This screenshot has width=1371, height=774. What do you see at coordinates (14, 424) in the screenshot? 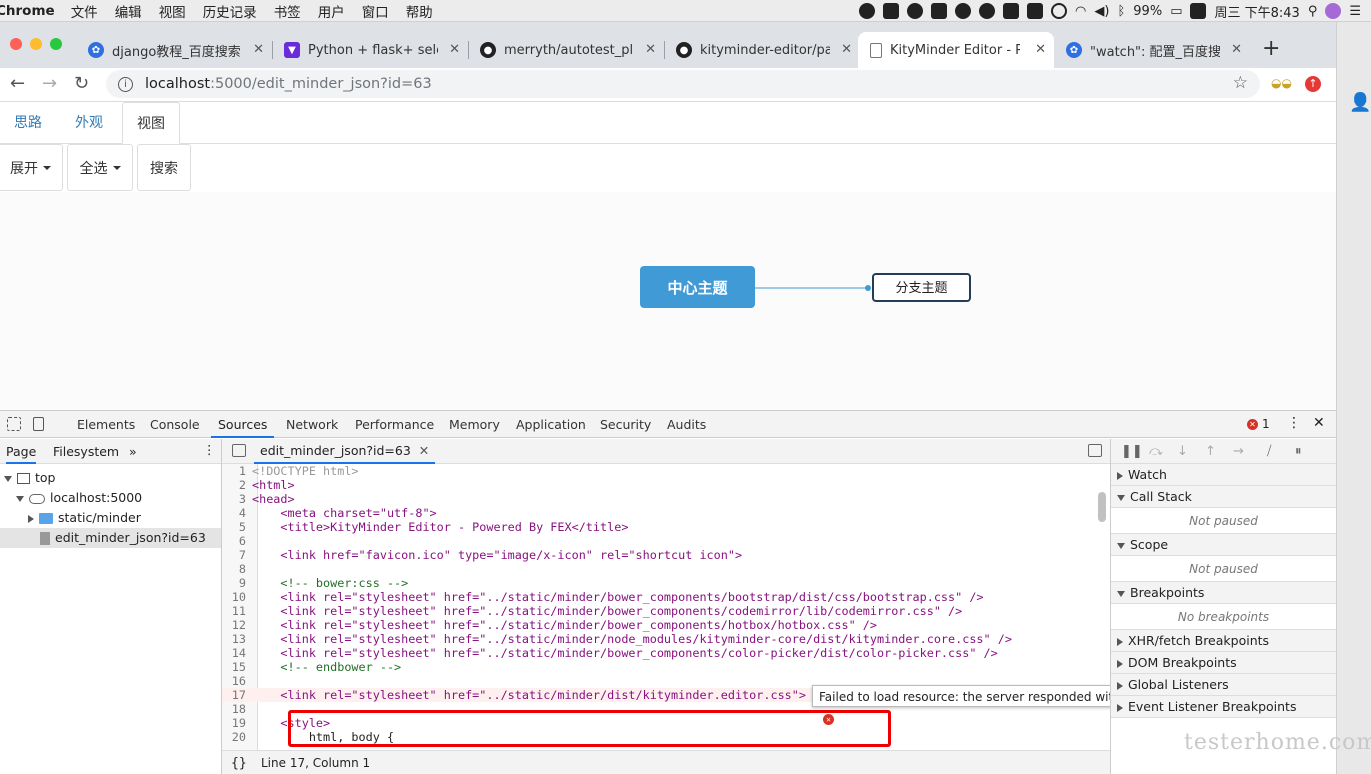
I see `inspect-element-icon` at bounding box center [14, 424].